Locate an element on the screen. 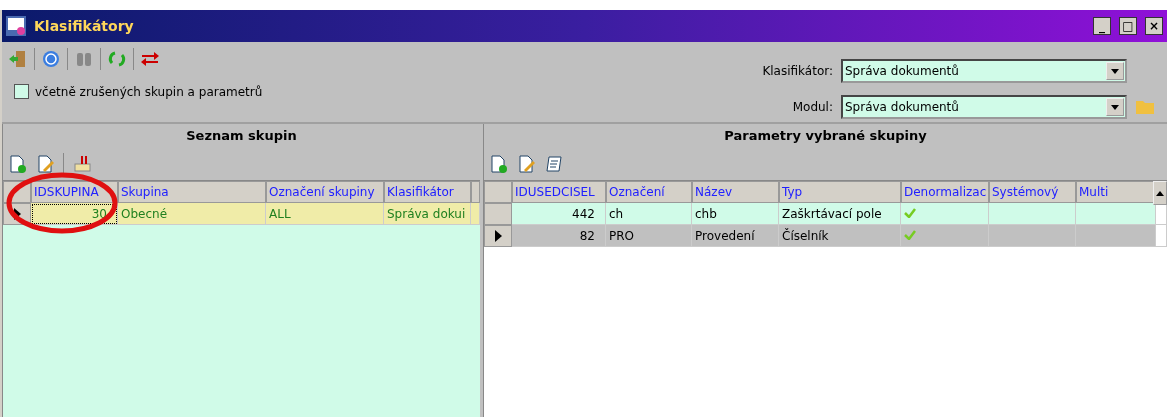 The image size is (1167, 417). table-cell: ch is located at coordinates (649, 214).